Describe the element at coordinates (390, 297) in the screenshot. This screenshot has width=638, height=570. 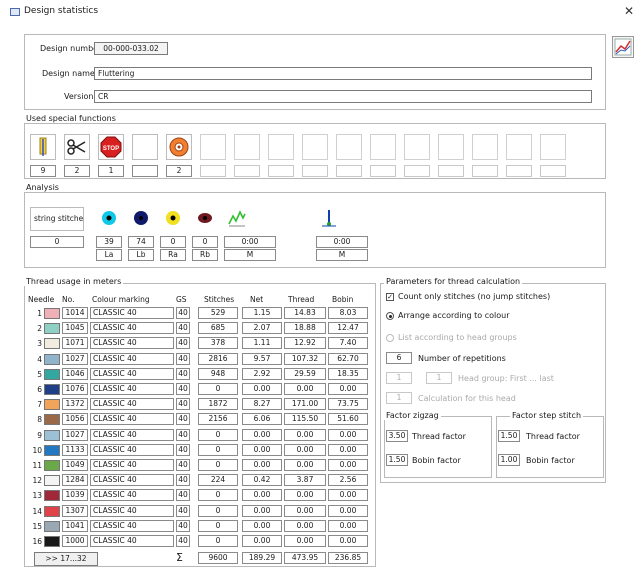
I see `count-only-checkbox: ✓` at that location.